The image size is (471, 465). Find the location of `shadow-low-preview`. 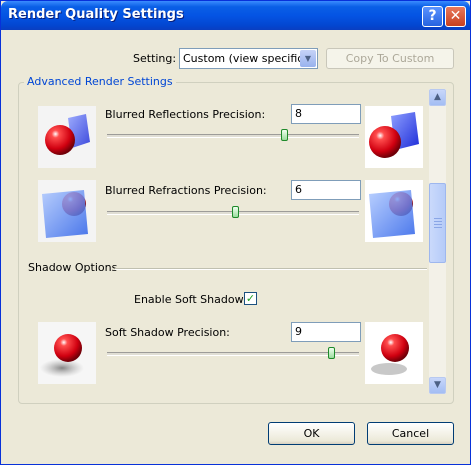

shadow-low-preview is located at coordinates (67, 353).